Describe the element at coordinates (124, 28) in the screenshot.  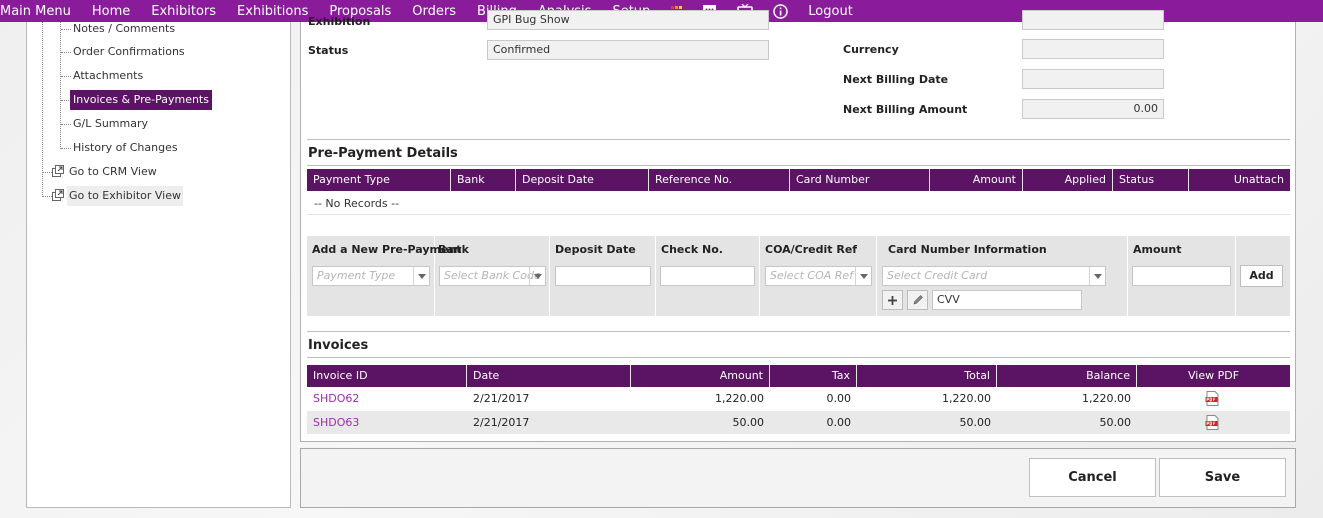
I see `tree-item-label: Notes / Comments` at that location.